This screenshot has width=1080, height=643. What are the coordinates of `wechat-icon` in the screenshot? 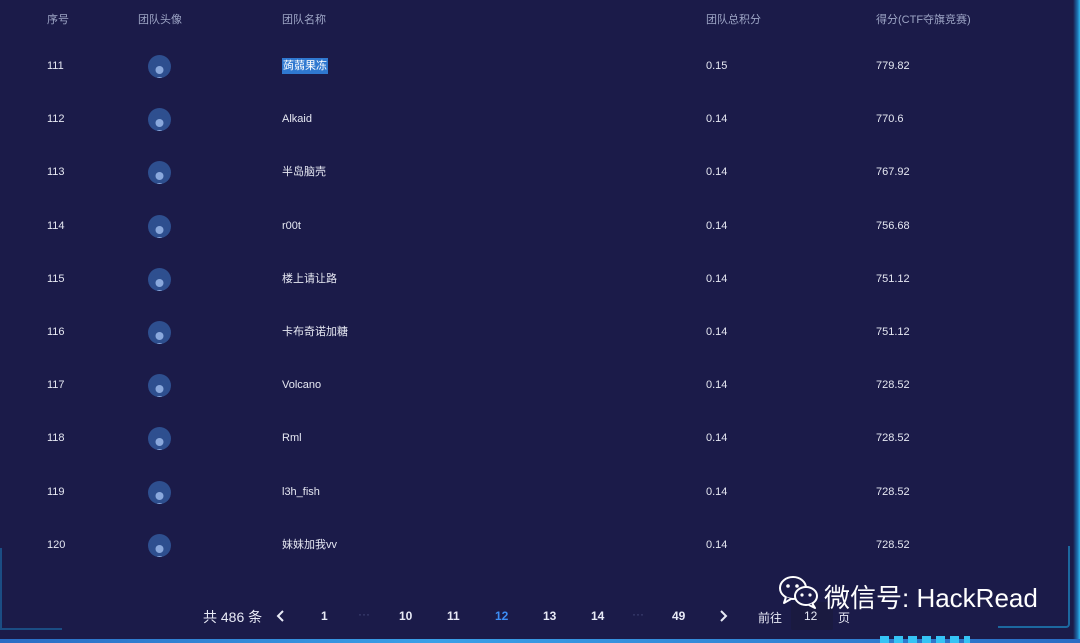 It's located at (798, 592).